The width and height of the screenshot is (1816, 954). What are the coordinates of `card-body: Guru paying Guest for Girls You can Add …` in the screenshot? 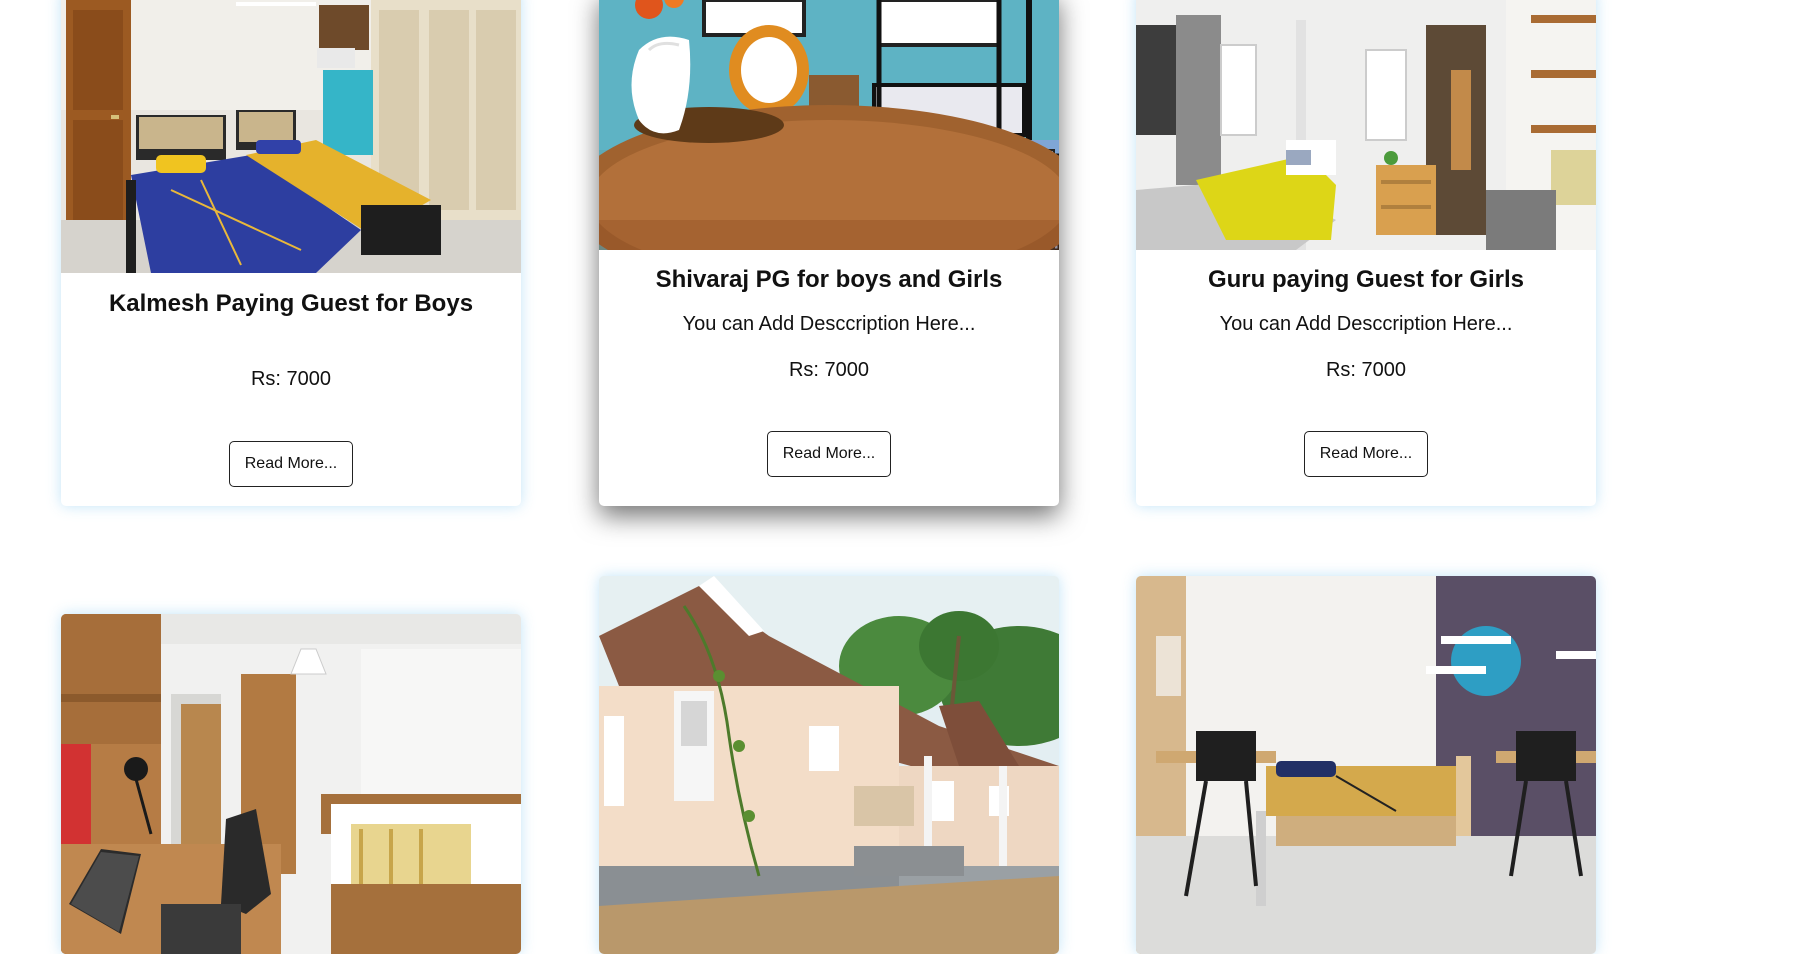 It's located at (1366, 378).